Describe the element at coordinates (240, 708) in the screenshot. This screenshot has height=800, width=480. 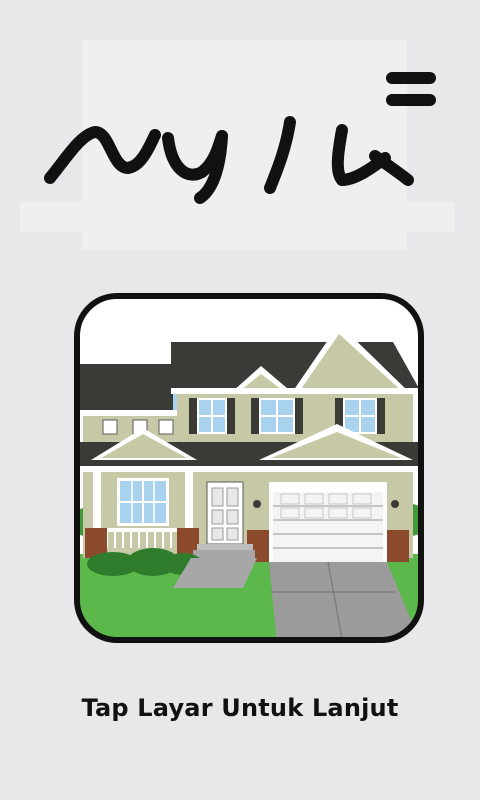
I see `tap-to-continue-label: Tap Layar Untuk Lanjut` at that location.